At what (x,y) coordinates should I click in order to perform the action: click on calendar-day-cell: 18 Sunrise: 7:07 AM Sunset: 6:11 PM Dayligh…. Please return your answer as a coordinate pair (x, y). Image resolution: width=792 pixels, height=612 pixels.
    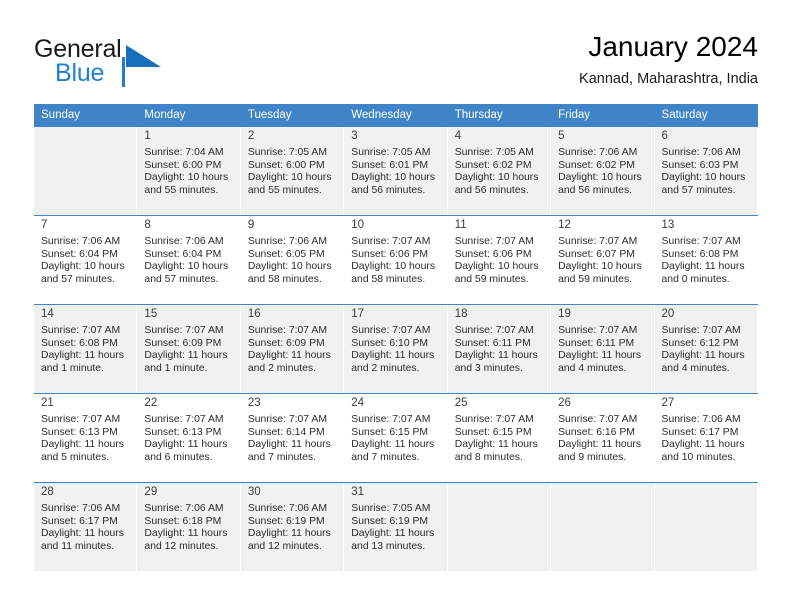
    Looking at the image, I should click on (499, 349).